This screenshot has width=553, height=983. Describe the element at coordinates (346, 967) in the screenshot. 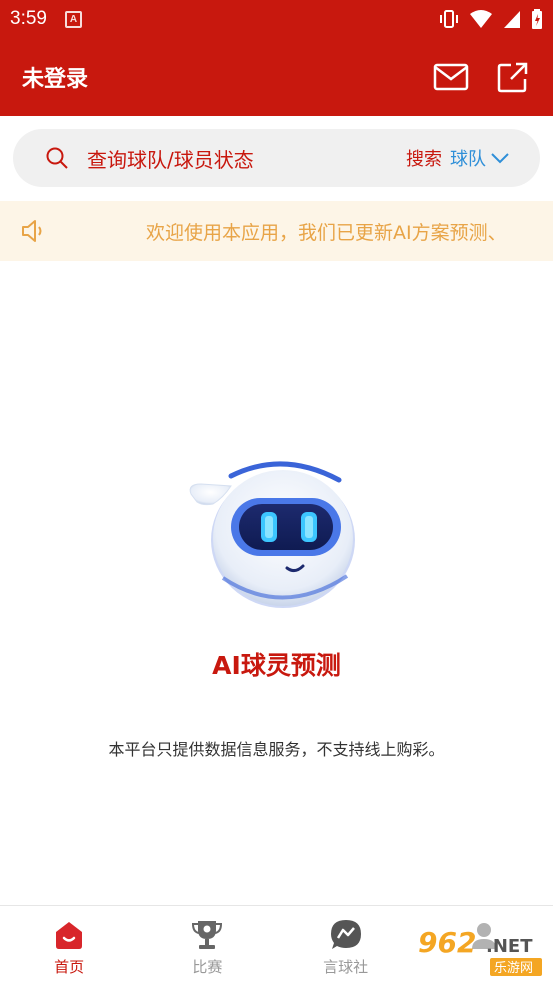

I see `tab-community-label: 言球社` at that location.